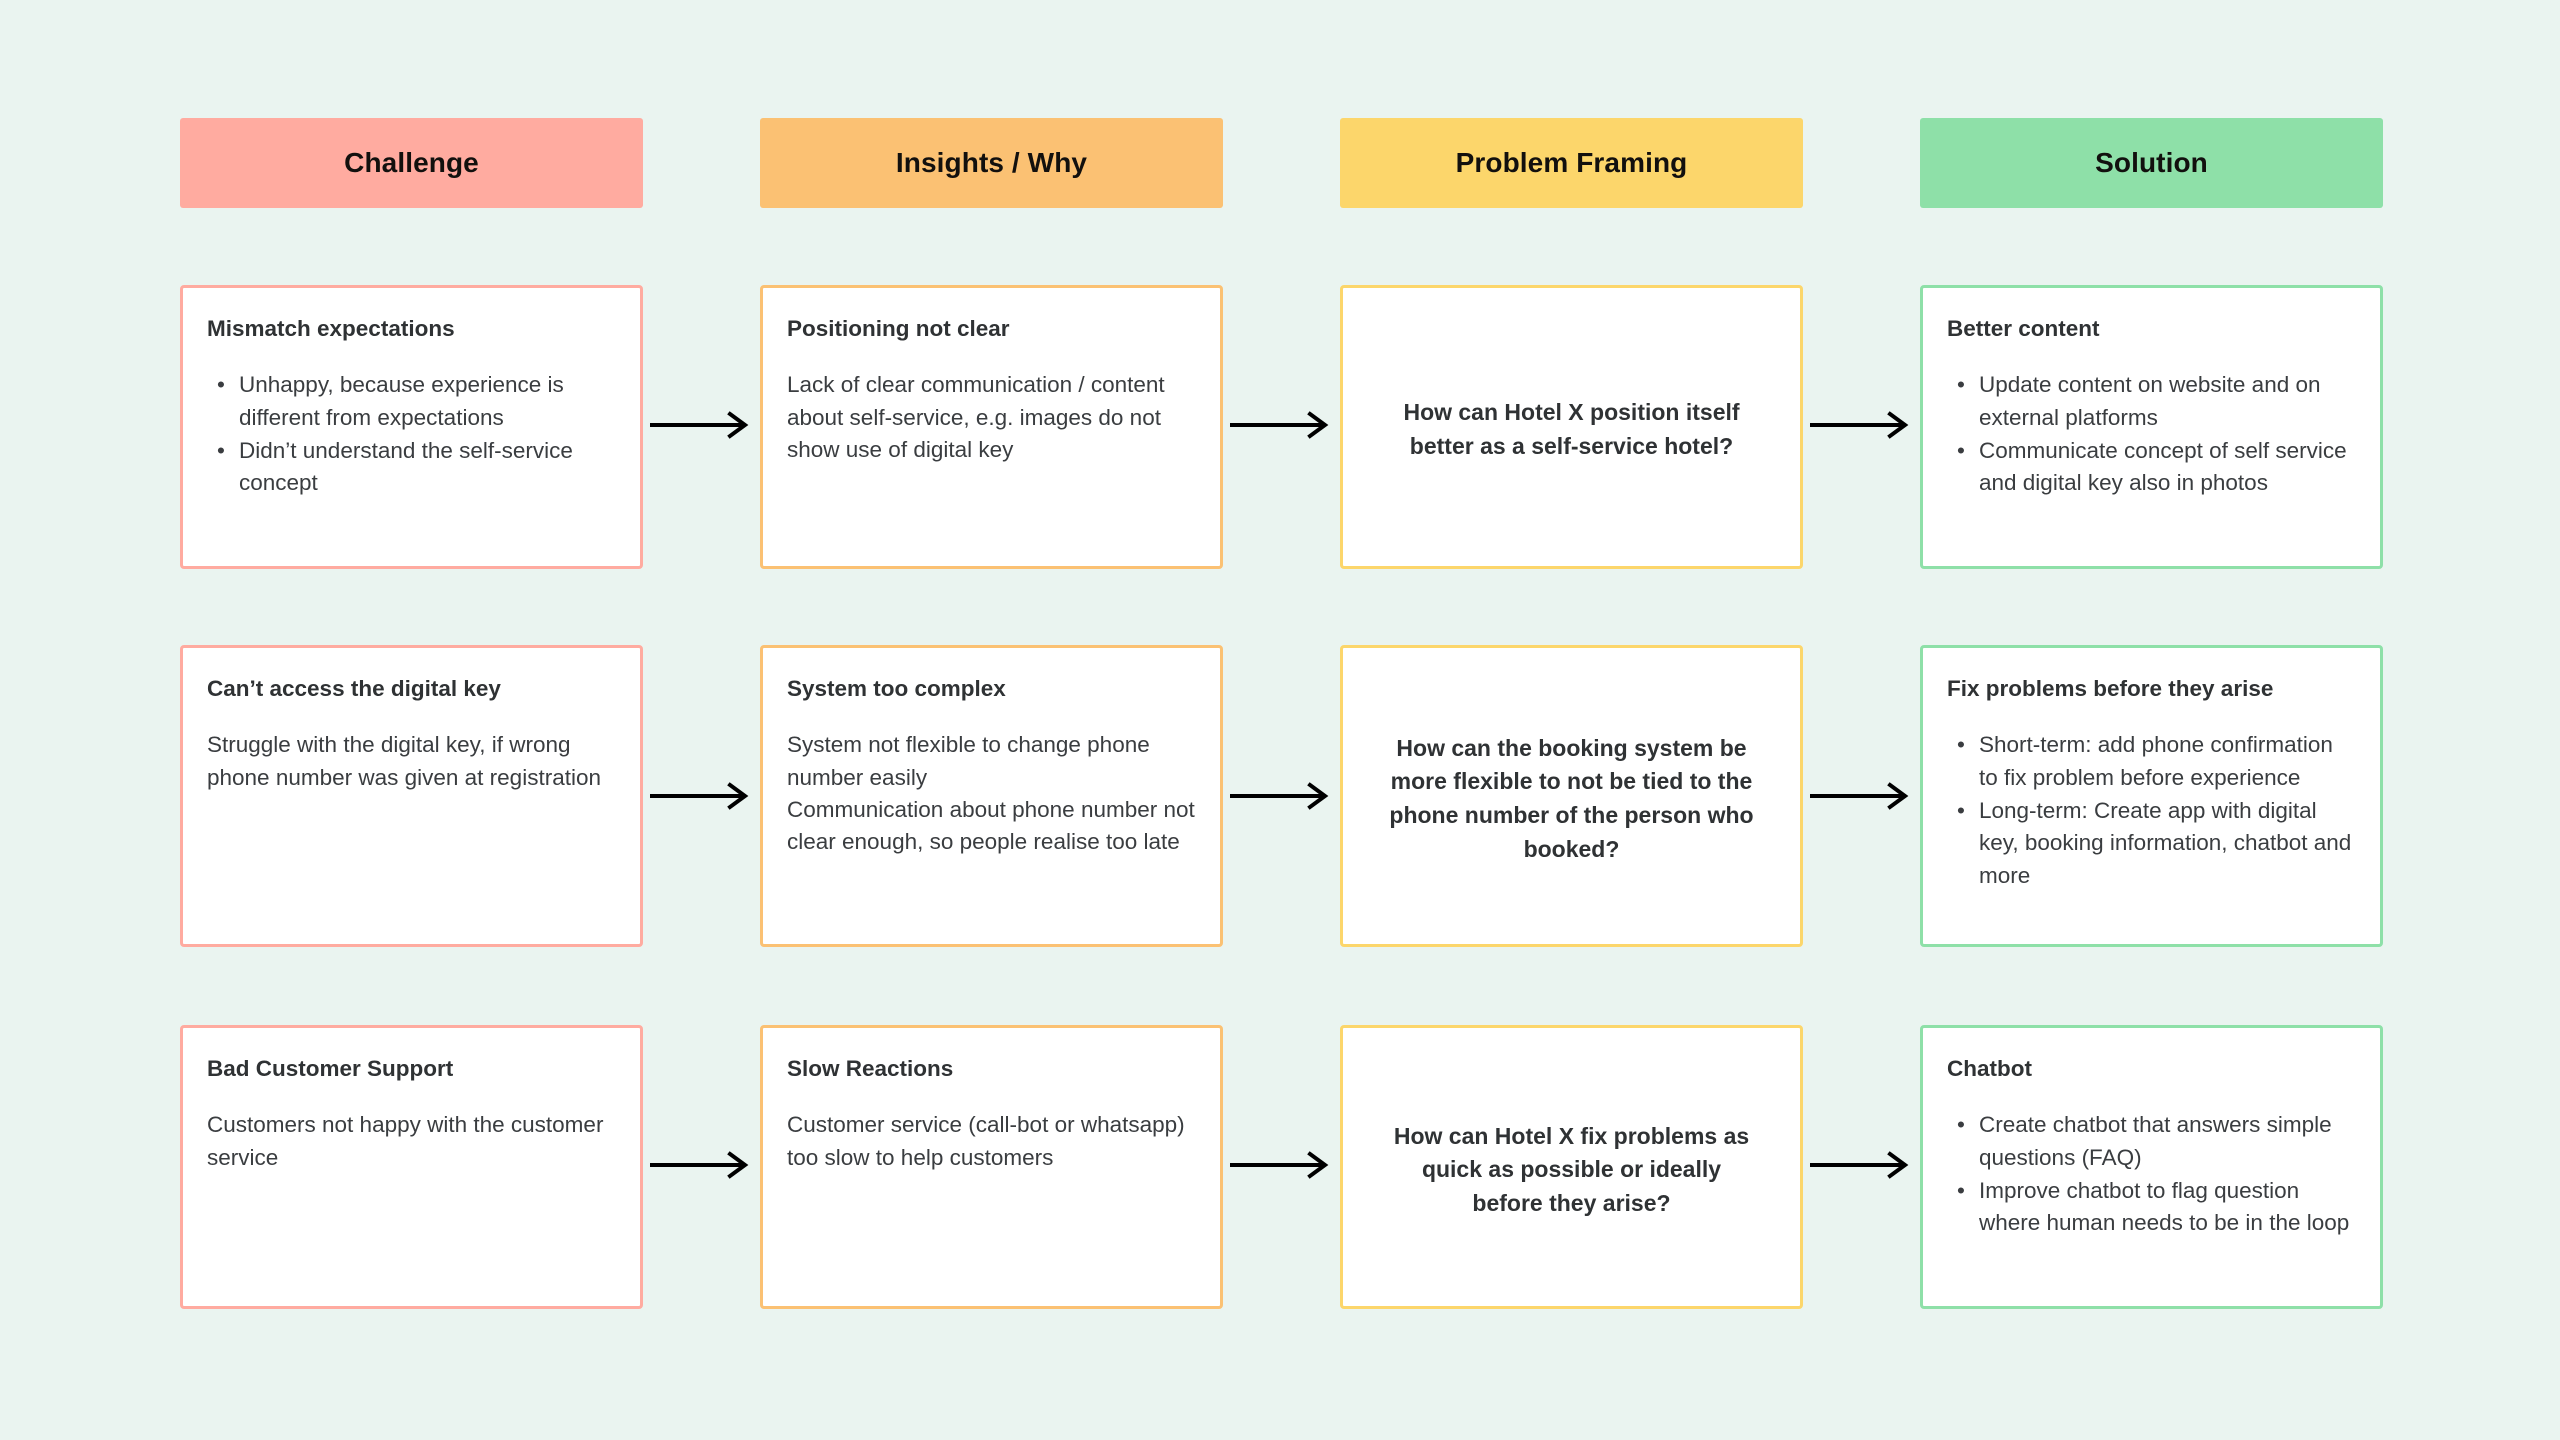  I want to click on column-header-label: Insights / Why, so click(991, 162).